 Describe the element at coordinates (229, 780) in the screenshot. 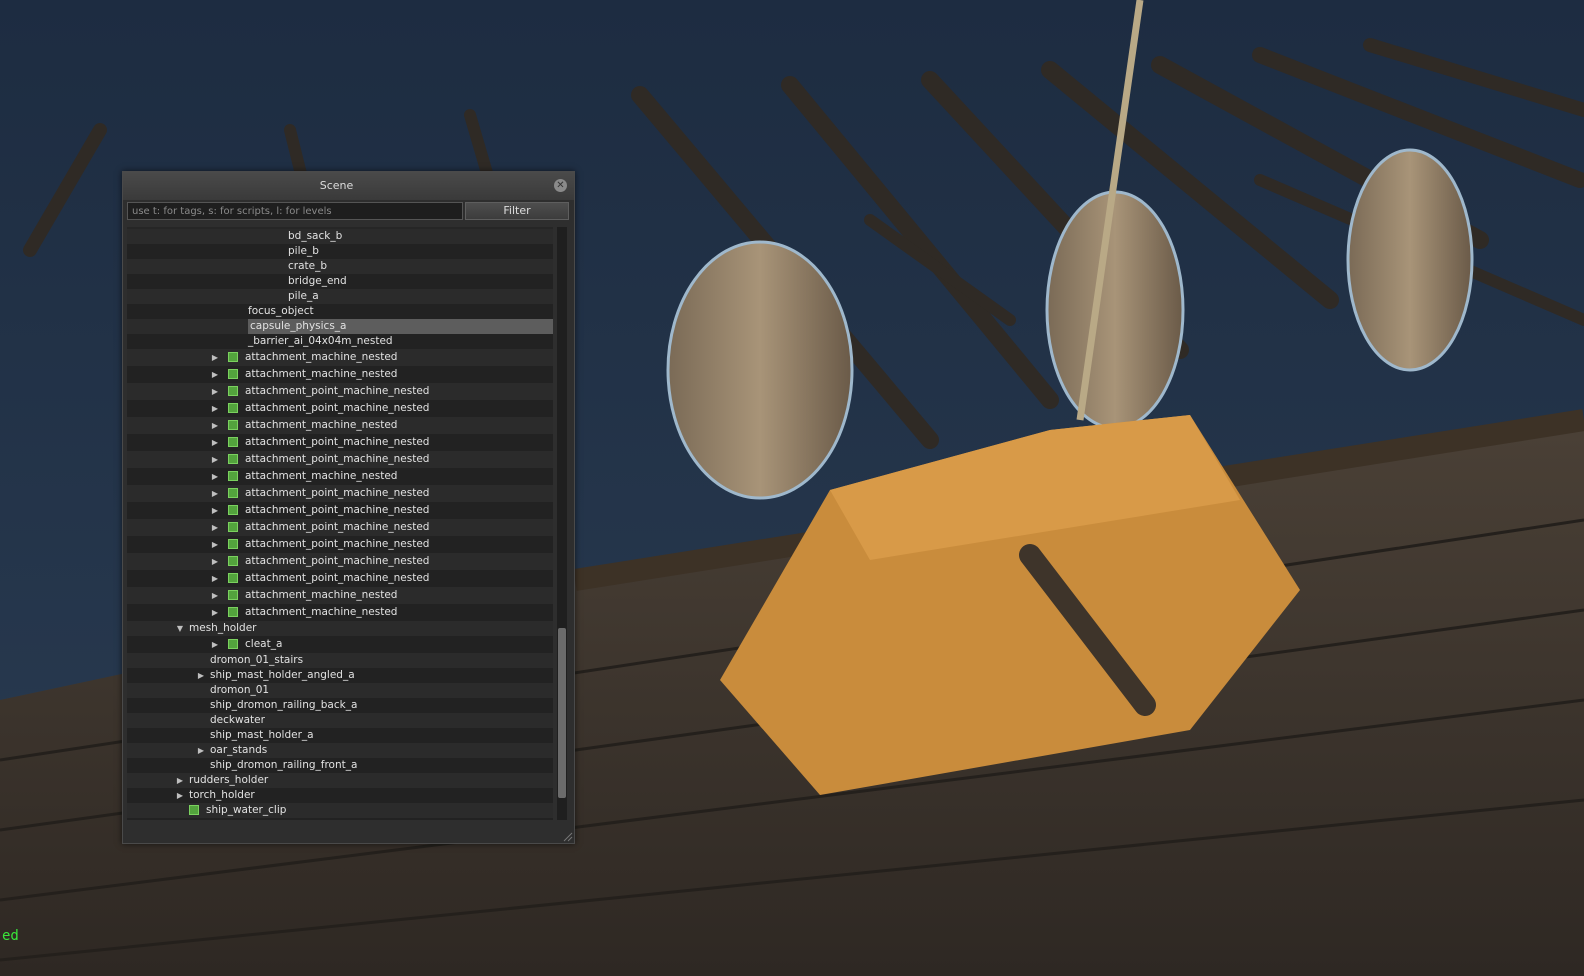

I see `tree-row-label: rudders_holder` at that location.